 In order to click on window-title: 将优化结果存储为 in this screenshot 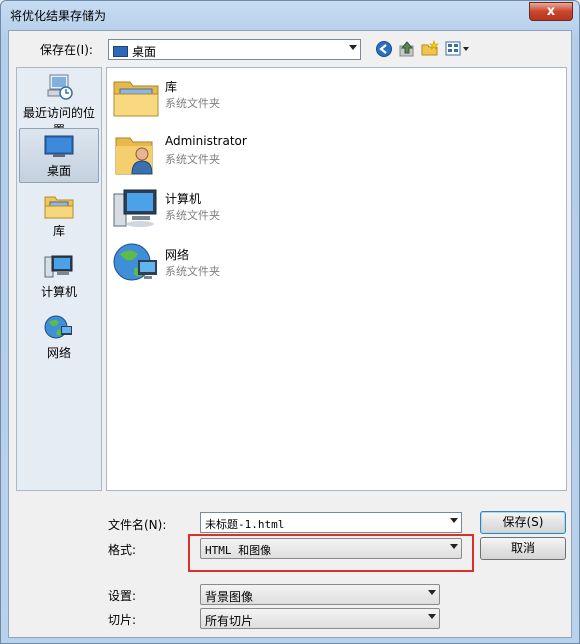, I will do `click(58, 16)`.